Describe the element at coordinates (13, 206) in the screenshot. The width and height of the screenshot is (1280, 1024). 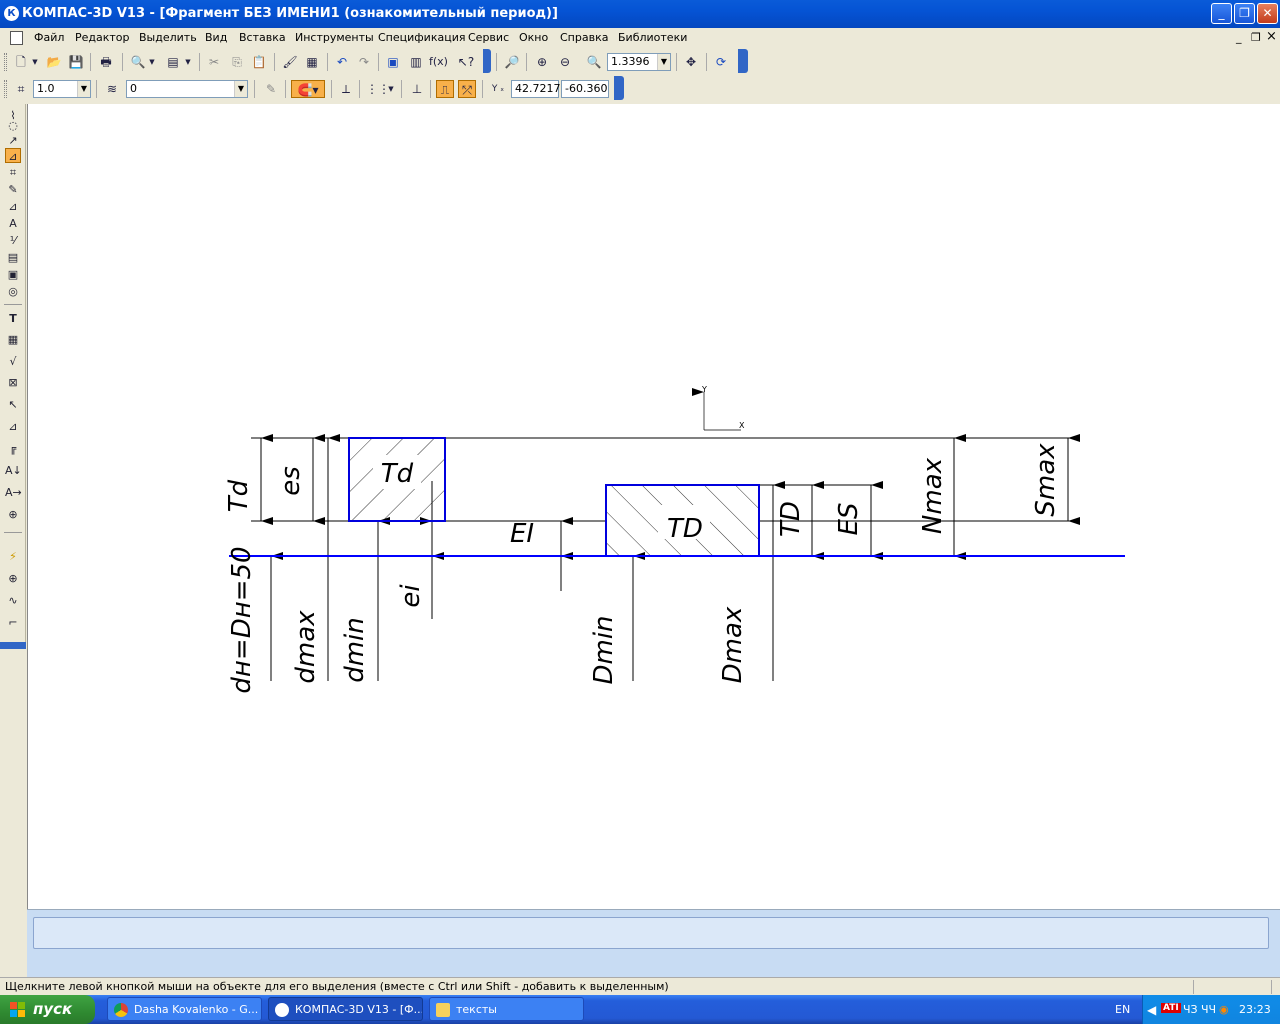
I see `measure-icon: ⊿` at that location.